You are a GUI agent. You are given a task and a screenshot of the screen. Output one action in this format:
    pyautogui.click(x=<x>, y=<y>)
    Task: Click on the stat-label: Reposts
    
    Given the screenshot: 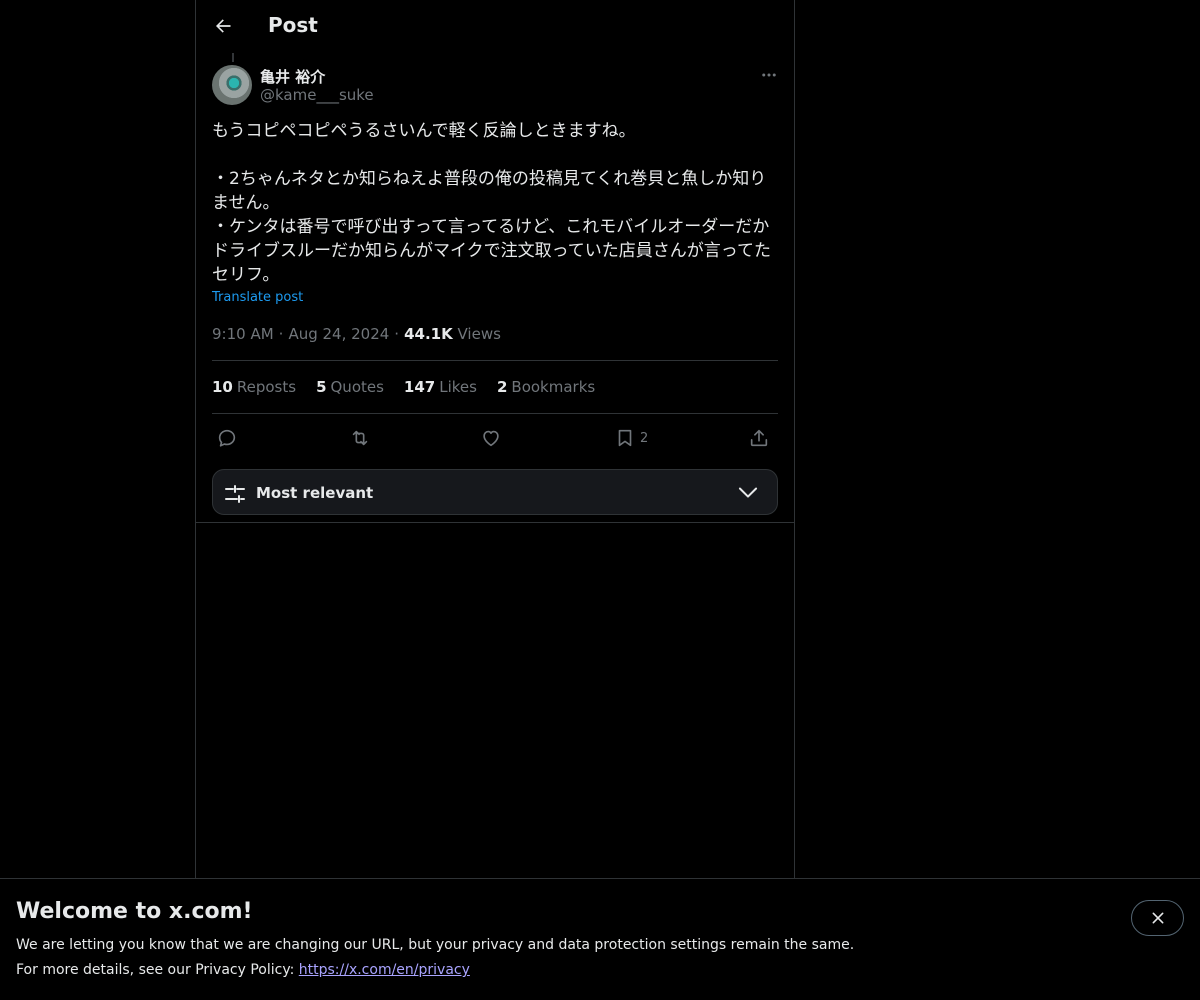 What is the action you would take?
    pyautogui.click(x=266, y=387)
    